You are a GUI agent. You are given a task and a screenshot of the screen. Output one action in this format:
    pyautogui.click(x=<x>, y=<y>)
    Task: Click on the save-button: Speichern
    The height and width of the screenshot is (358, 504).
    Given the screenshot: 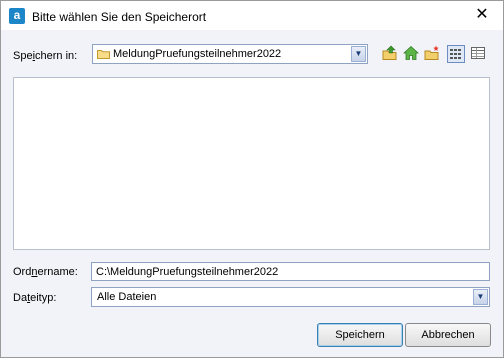 What is the action you would take?
    pyautogui.click(x=360, y=335)
    